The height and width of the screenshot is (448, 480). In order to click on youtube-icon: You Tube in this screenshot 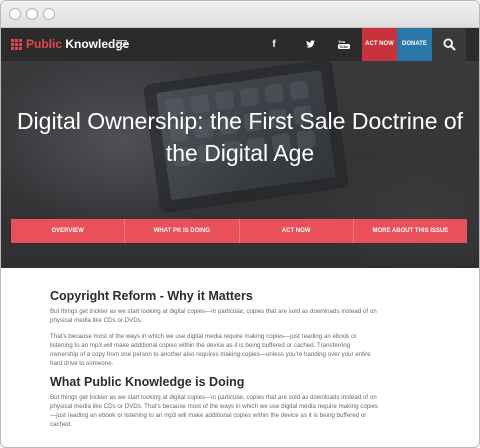, I will do `click(344, 44)`.